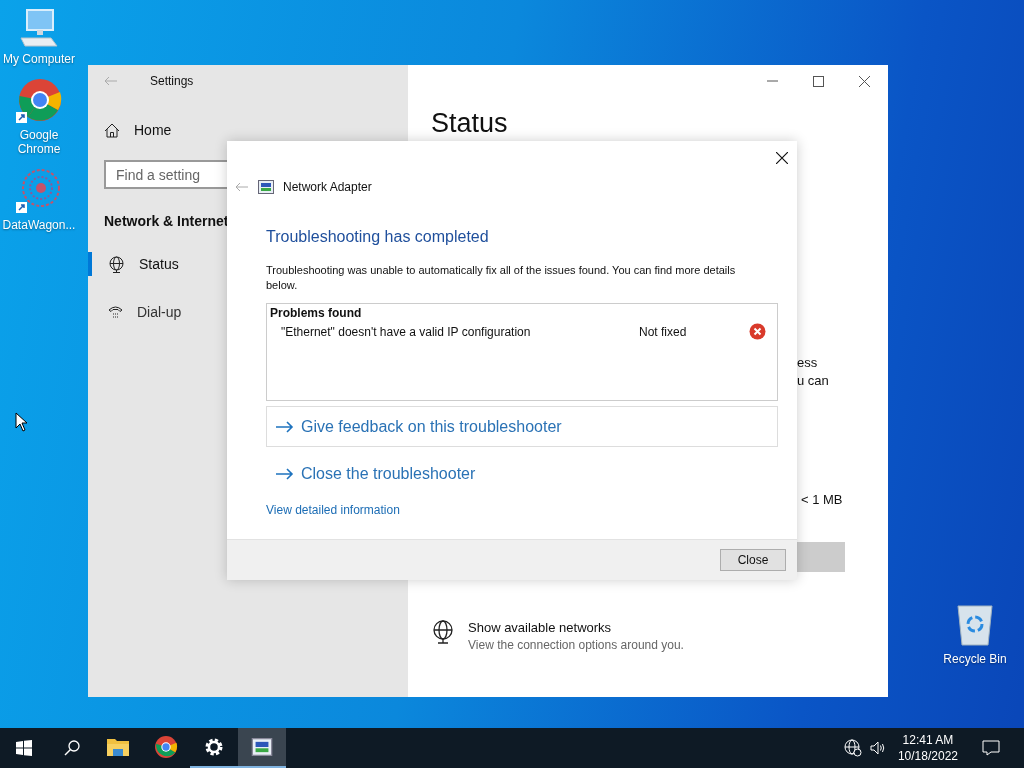 The width and height of the screenshot is (1024, 768). What do you see at coordinates (316, 313) in the screenshot?
I see `panel-header: Problems found` at bounding box center [316, 313].